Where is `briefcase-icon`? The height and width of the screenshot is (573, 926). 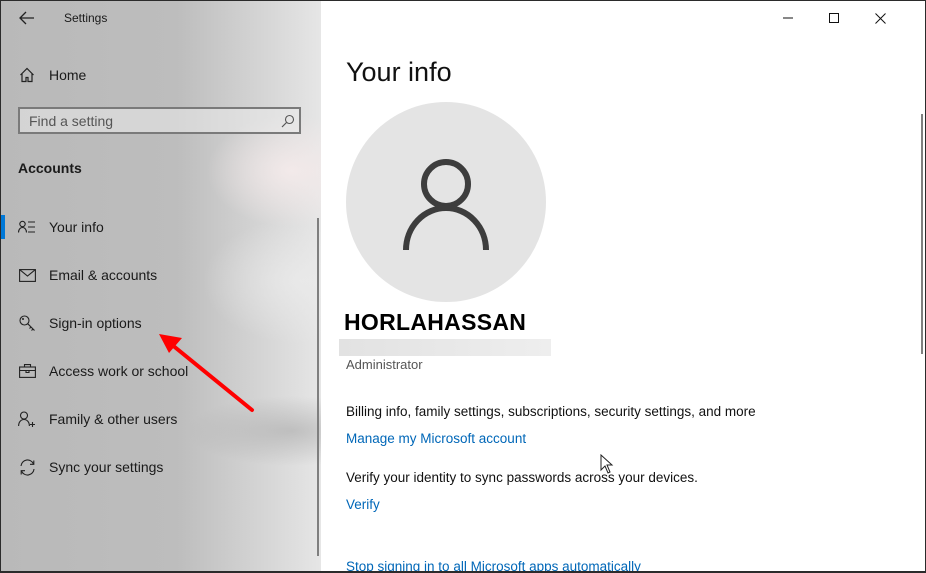
briefcase-icon is located at coordinates (27, 371).